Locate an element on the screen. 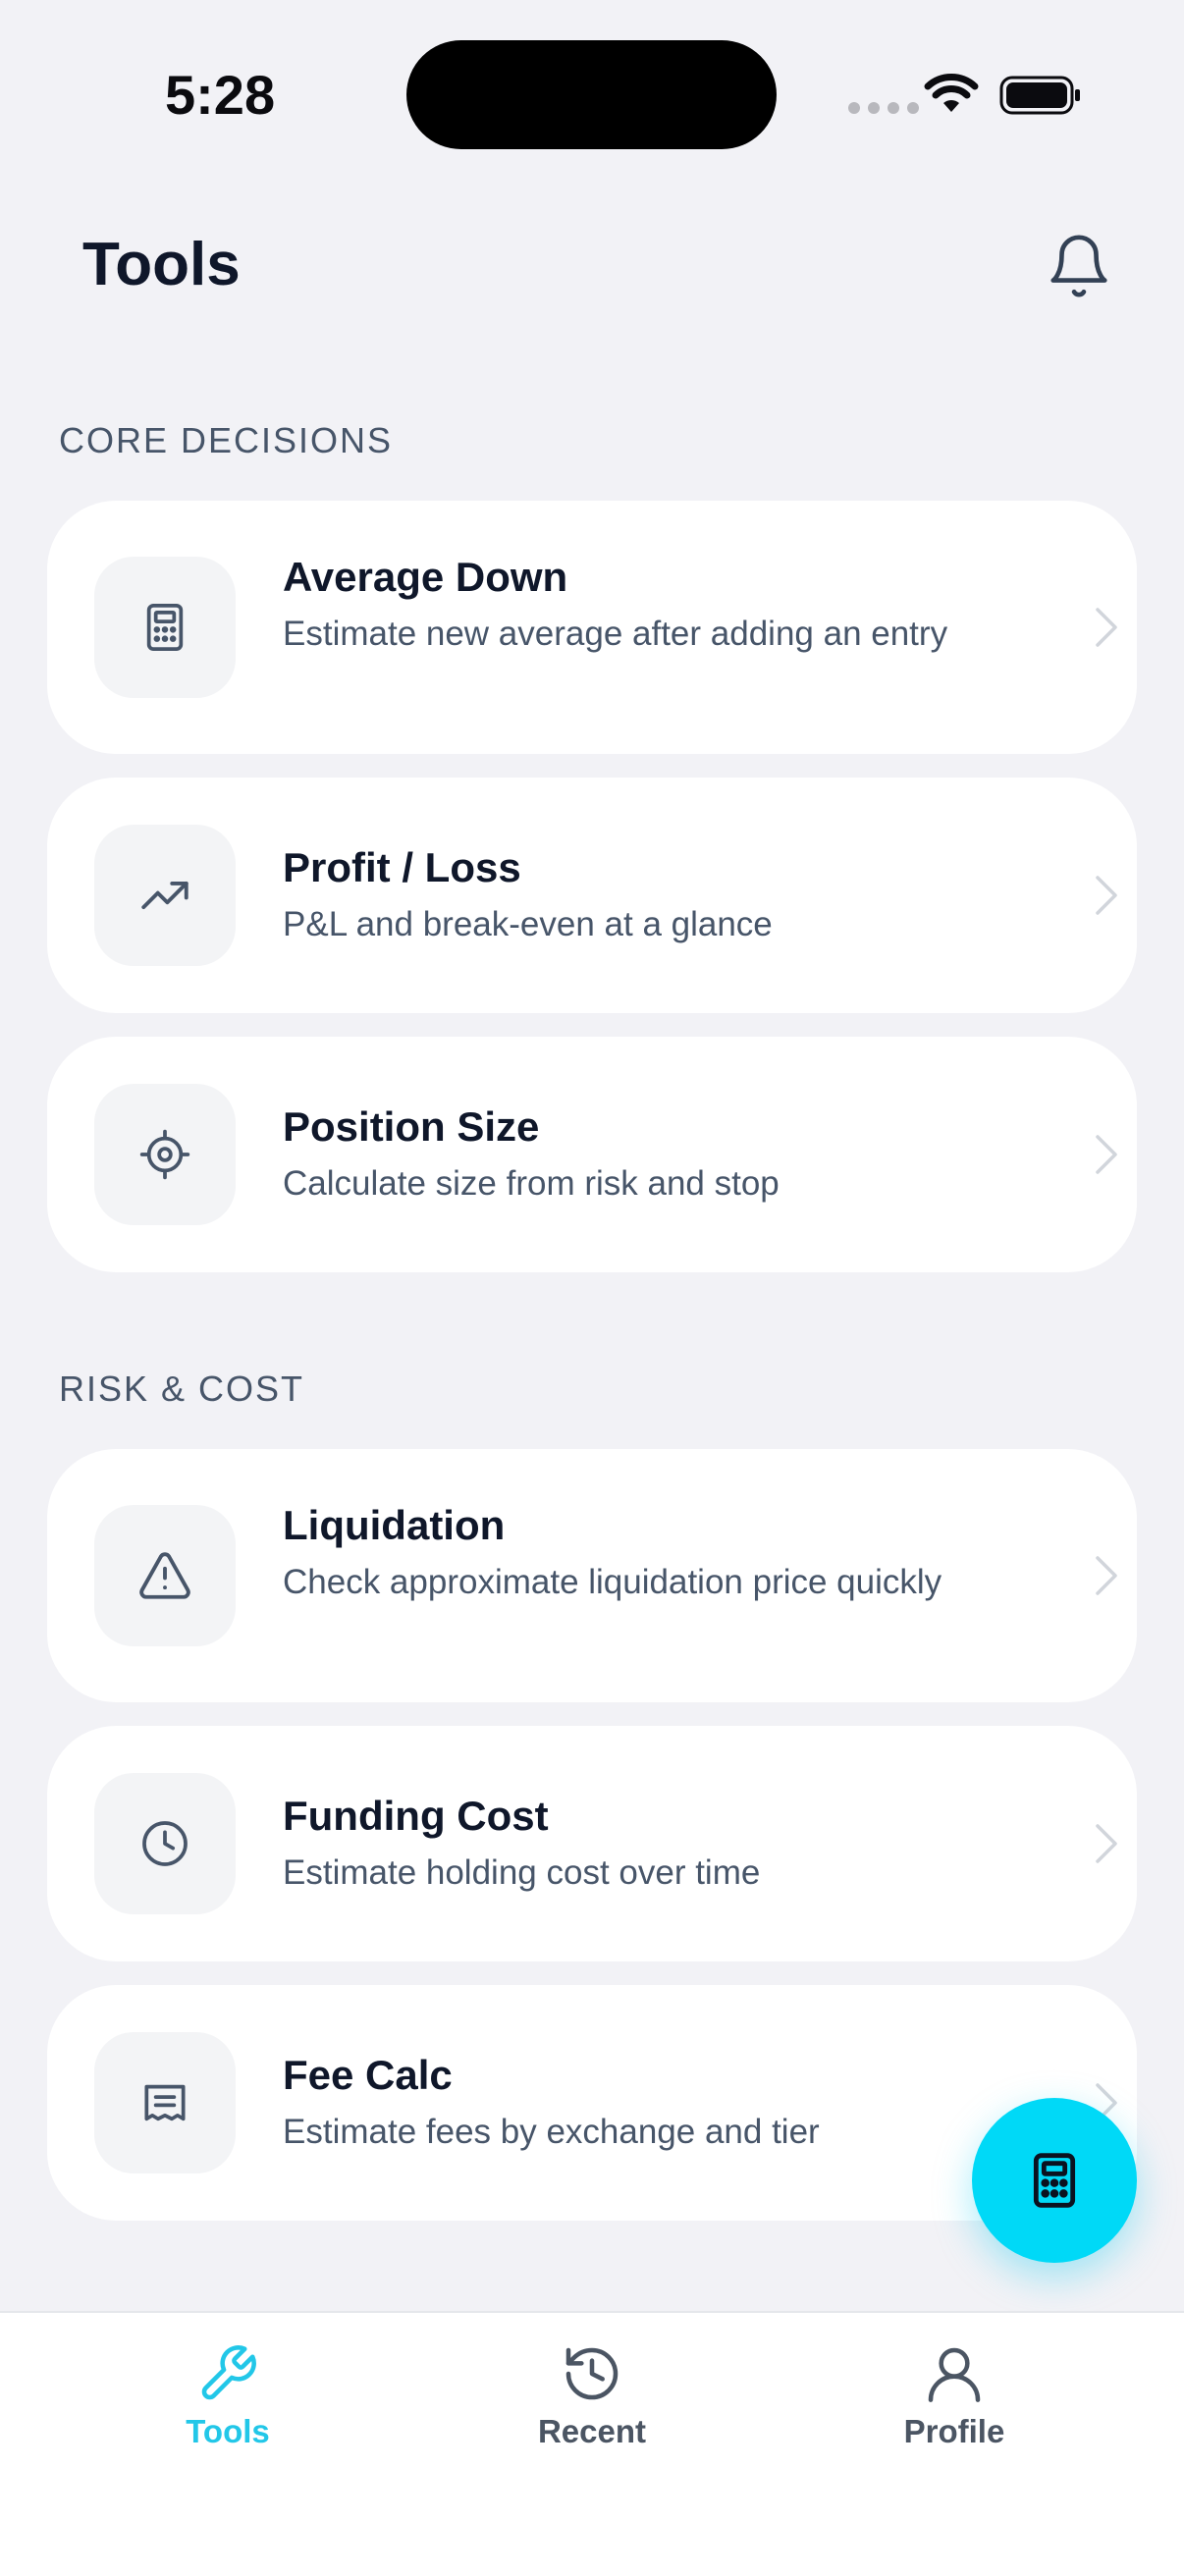 Image resolution: width=1184 pixels, height=2576 pixels. tool-title: Fee Calc is located at coordinates (368, 2075).